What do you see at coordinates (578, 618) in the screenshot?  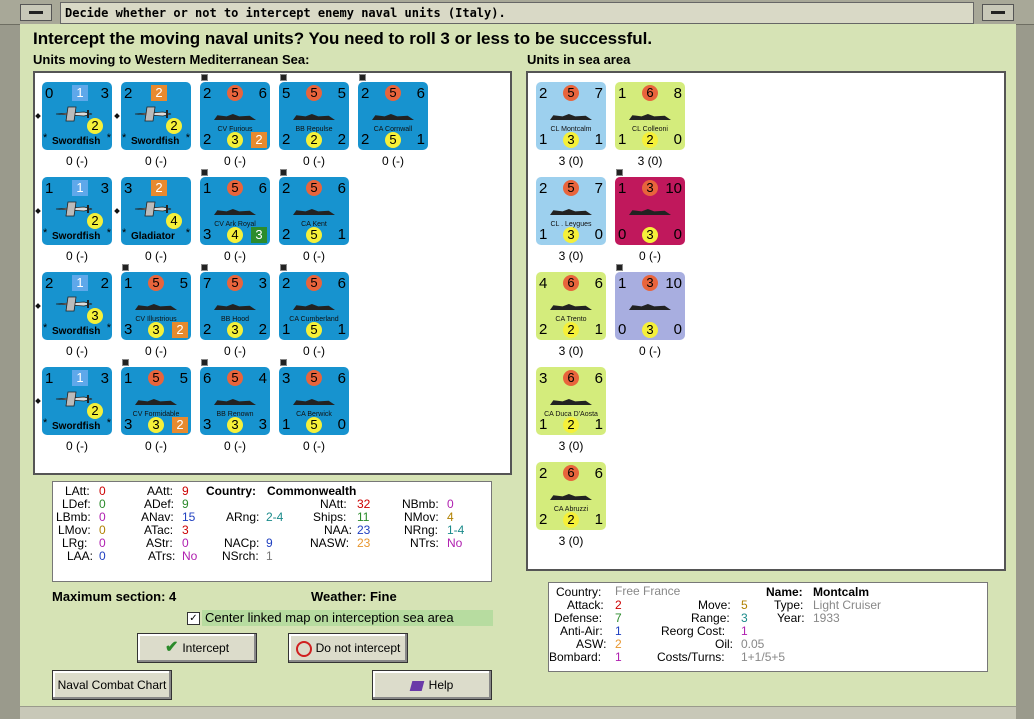 I see `det-defense-label: Defense:` at bounding box center [578, 618].